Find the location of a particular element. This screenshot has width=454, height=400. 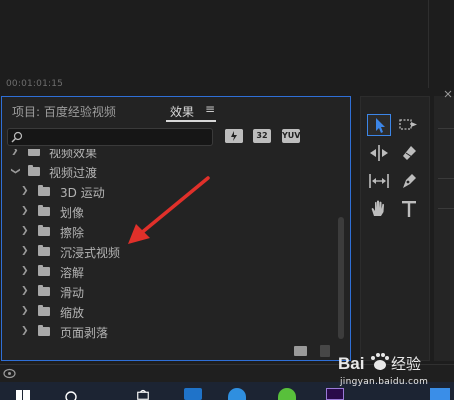

pen-tool is located at coordinates (409, 181).